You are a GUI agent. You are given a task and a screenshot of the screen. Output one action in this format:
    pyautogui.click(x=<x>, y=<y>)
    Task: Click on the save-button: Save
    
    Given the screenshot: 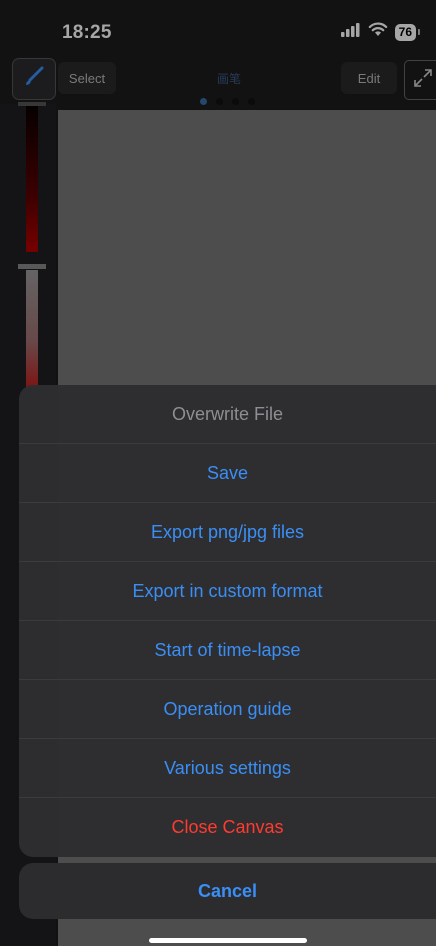 What is the action you would take?
    pyautogui.click(x=227, y=472)
    